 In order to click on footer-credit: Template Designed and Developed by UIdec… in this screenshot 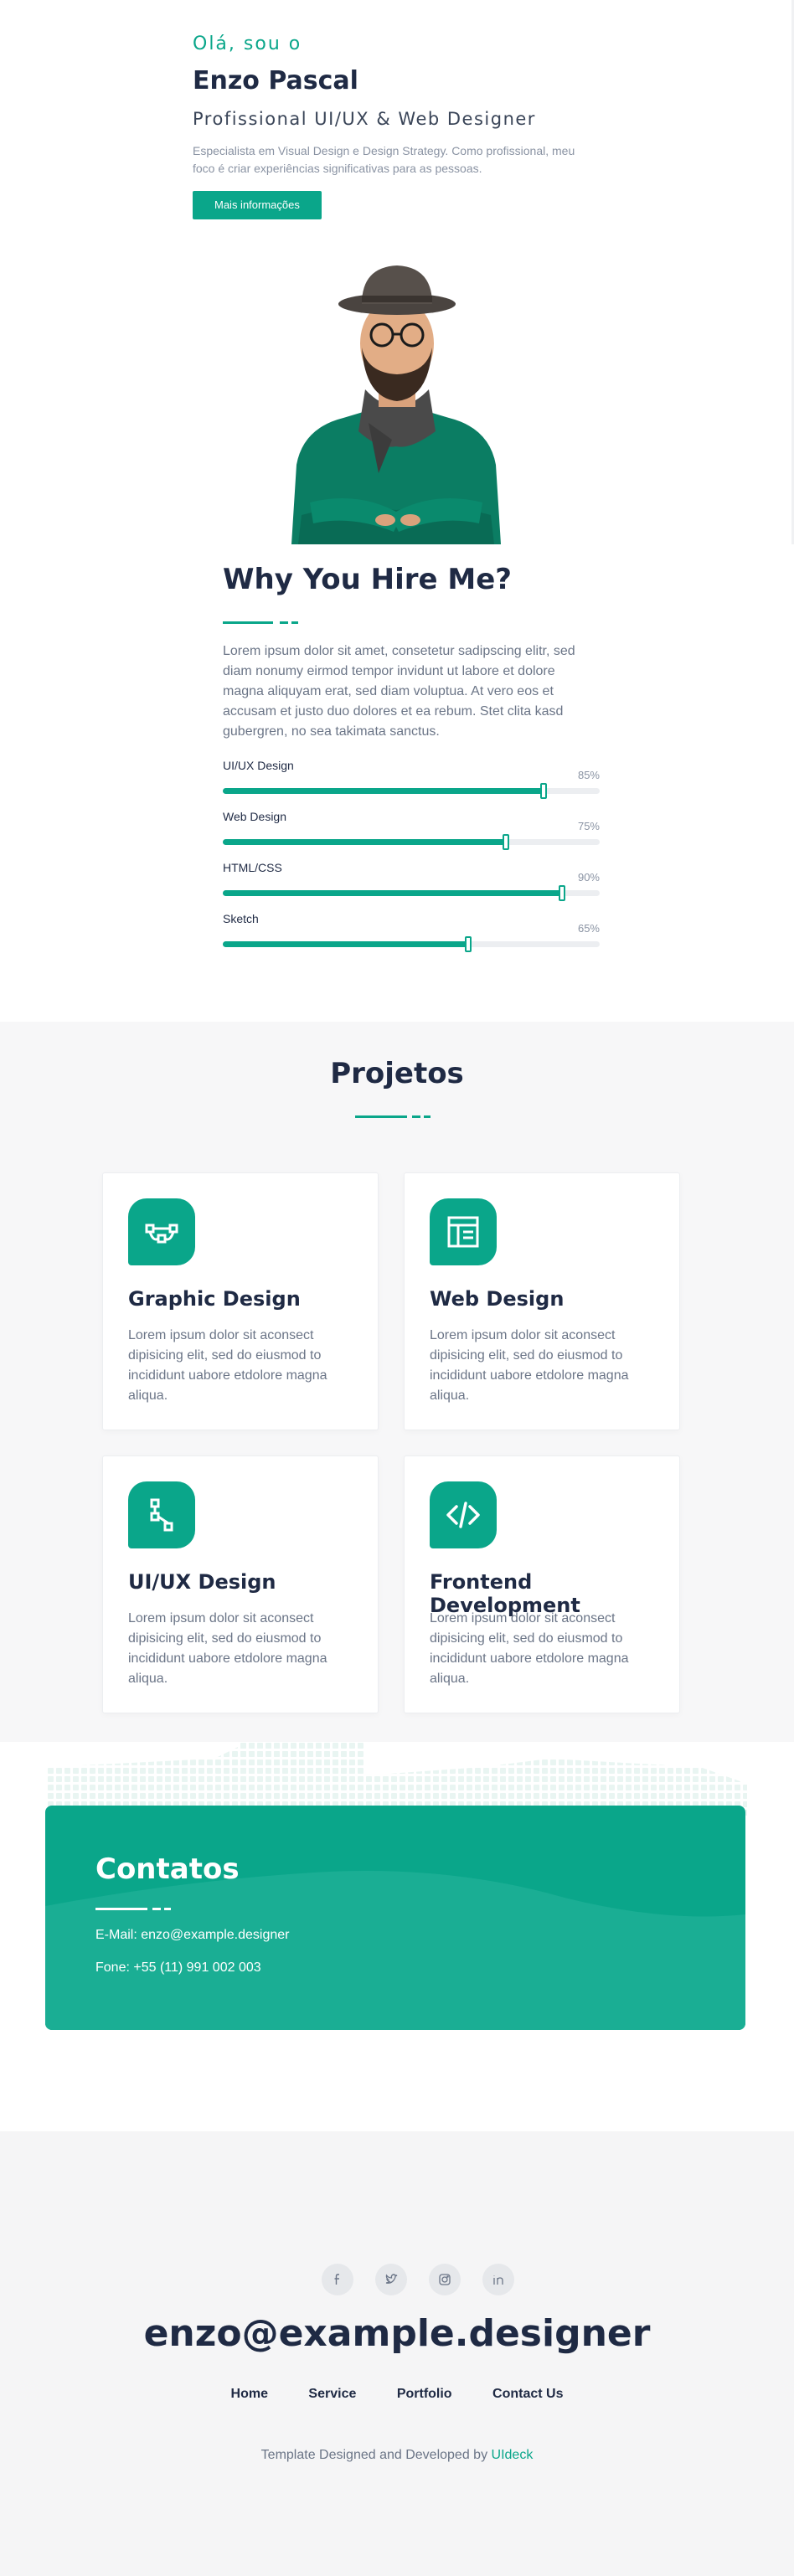, I will do `click(397, 2455)`.